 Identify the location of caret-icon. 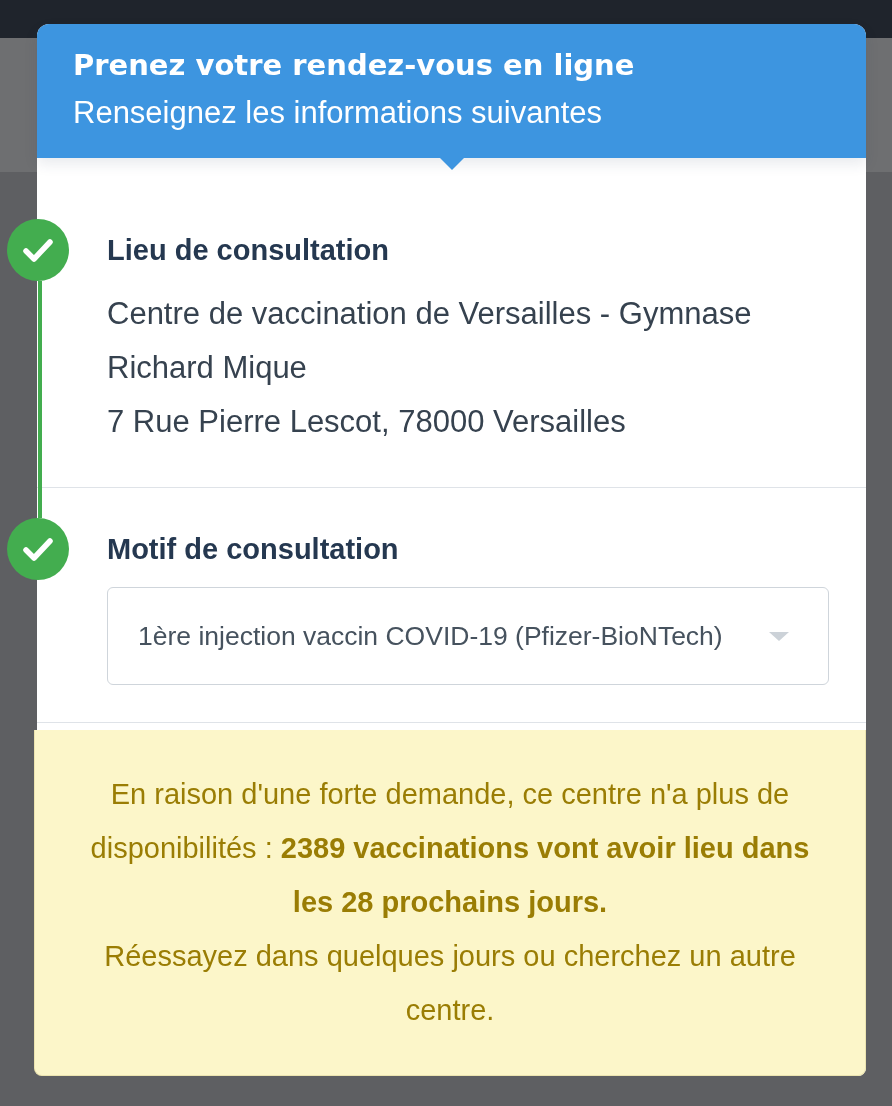
(779, 636).